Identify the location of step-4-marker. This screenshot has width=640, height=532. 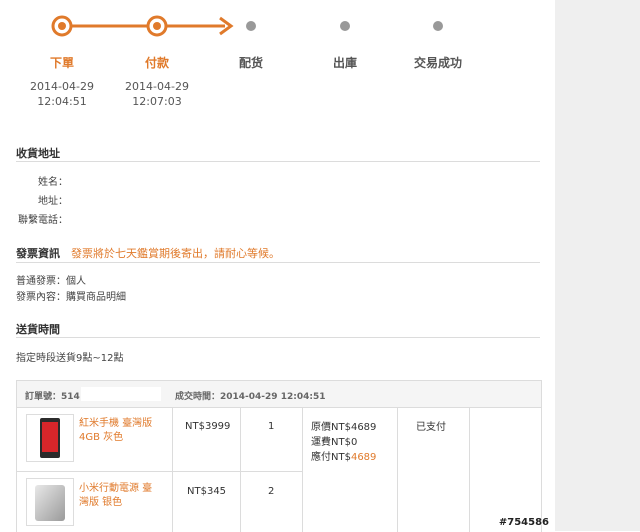
(345, 26).